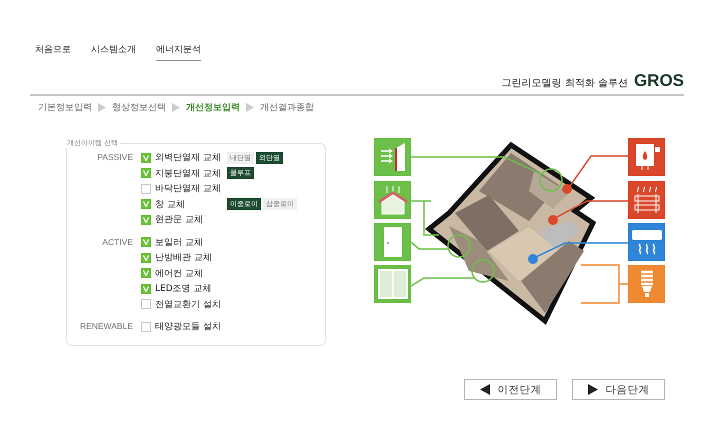 The height and width of the screenshot is (440, 720). Describe the element at coordinates (188, 327) in the screenshot. I see `item-label: 태양광모듈 설치` at that location.